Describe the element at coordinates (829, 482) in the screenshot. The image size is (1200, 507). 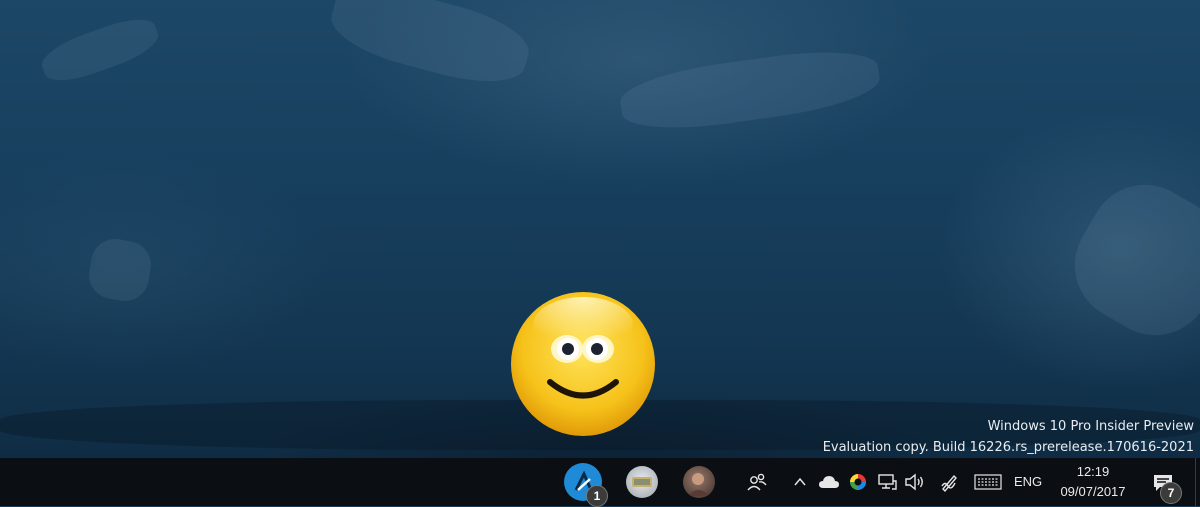
I see `onedrive-cloud-icon` at that location.